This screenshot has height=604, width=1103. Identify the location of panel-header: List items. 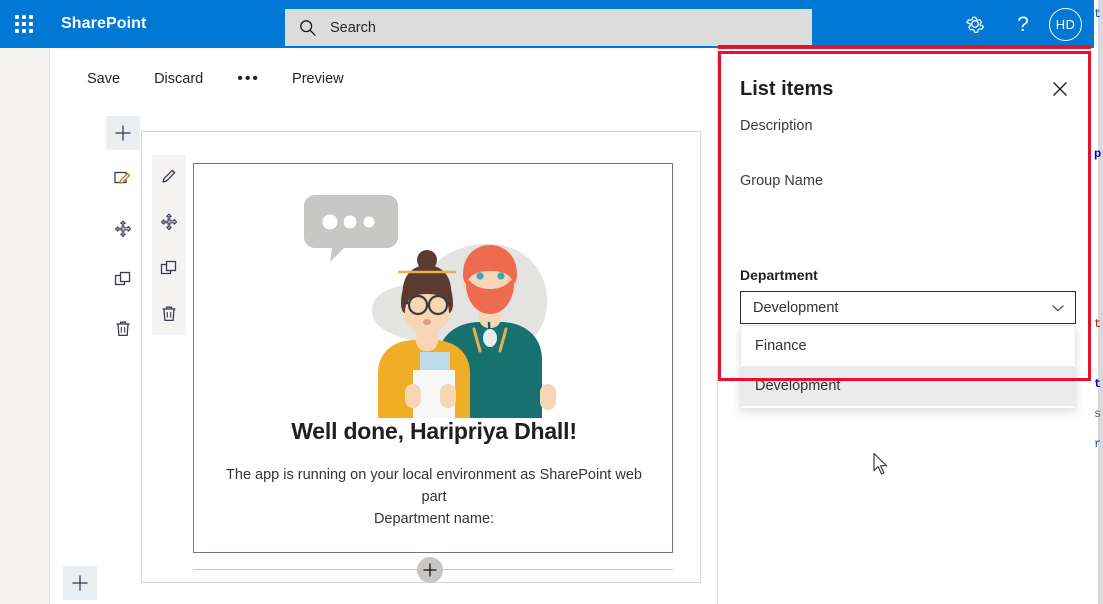
(907, 89).